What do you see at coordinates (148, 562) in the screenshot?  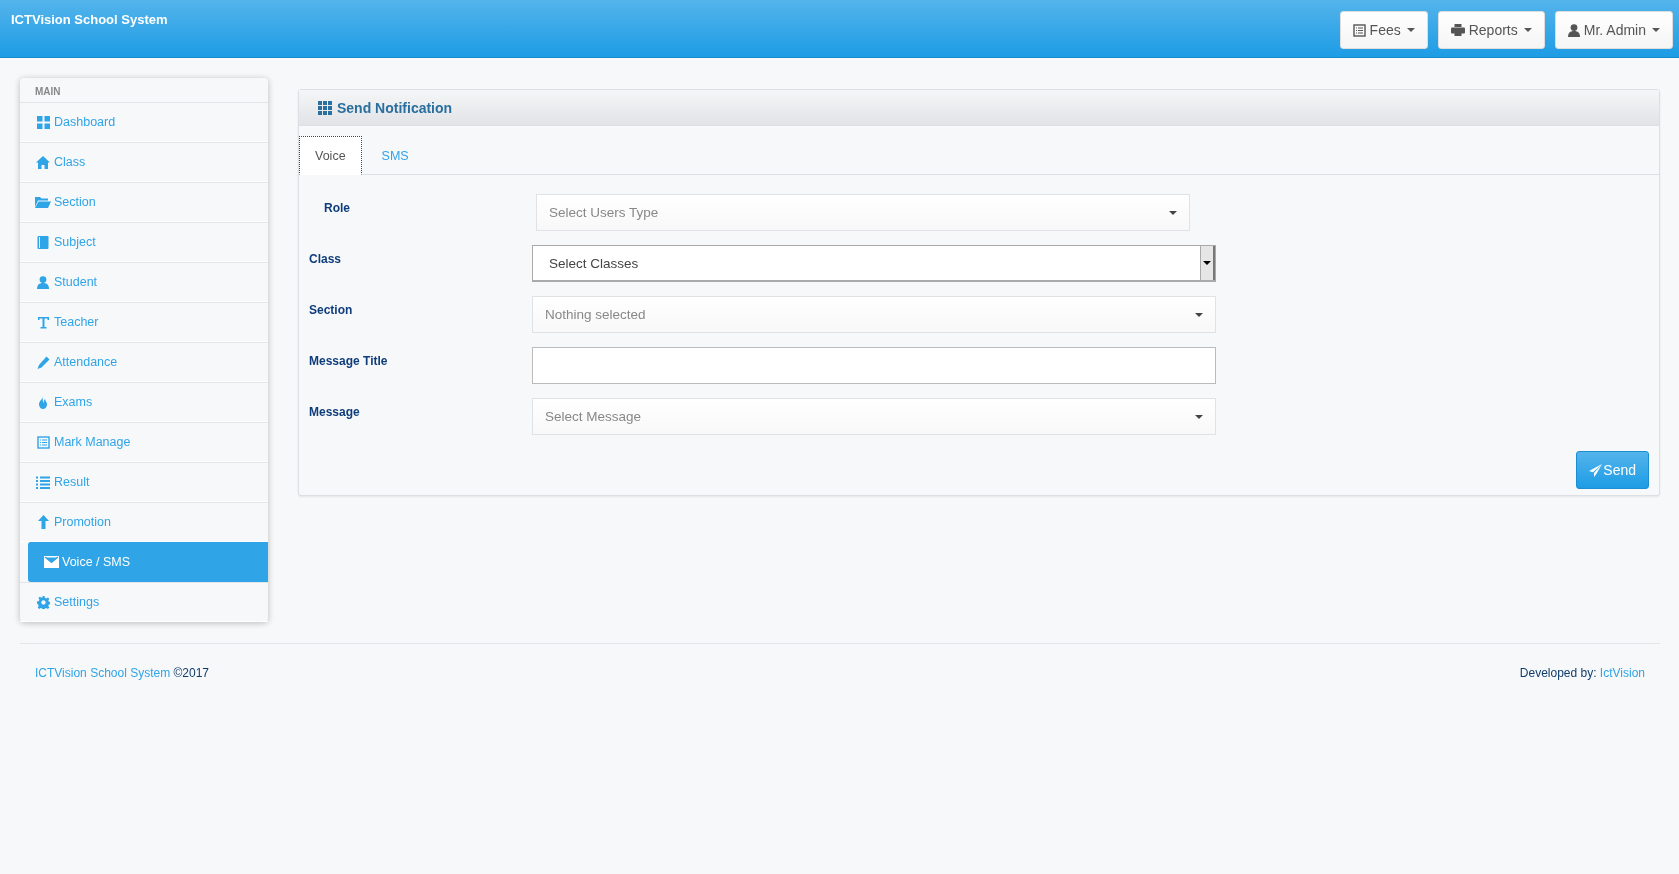 I see `sidebar-item: Voice / SMS` at bounding box center [148, 562].